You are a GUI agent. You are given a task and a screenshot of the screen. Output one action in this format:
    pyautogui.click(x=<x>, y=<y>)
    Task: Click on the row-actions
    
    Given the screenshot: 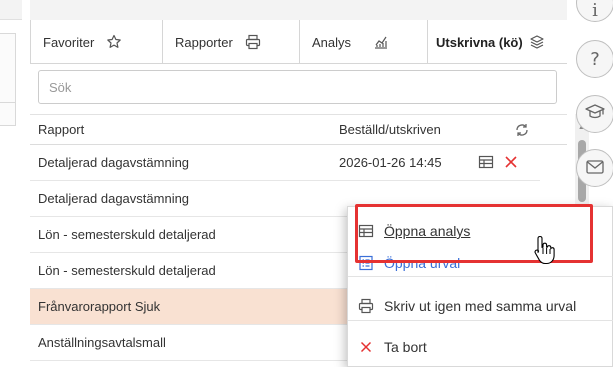 What is the action you would take?
    pyautogui.click(x=498, y=163)
    